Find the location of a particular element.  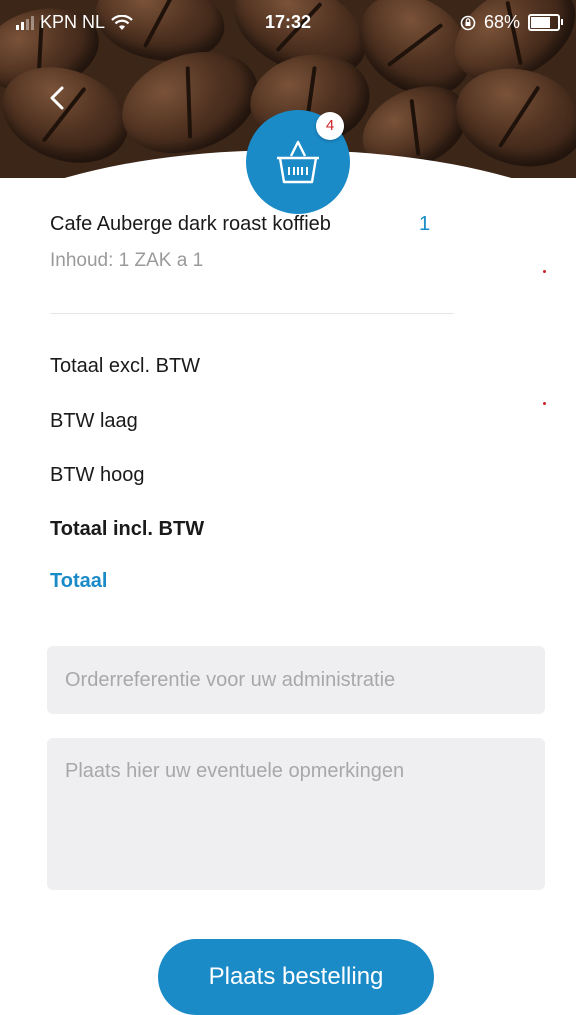

battery-icon is located at coordinates (545, 22).